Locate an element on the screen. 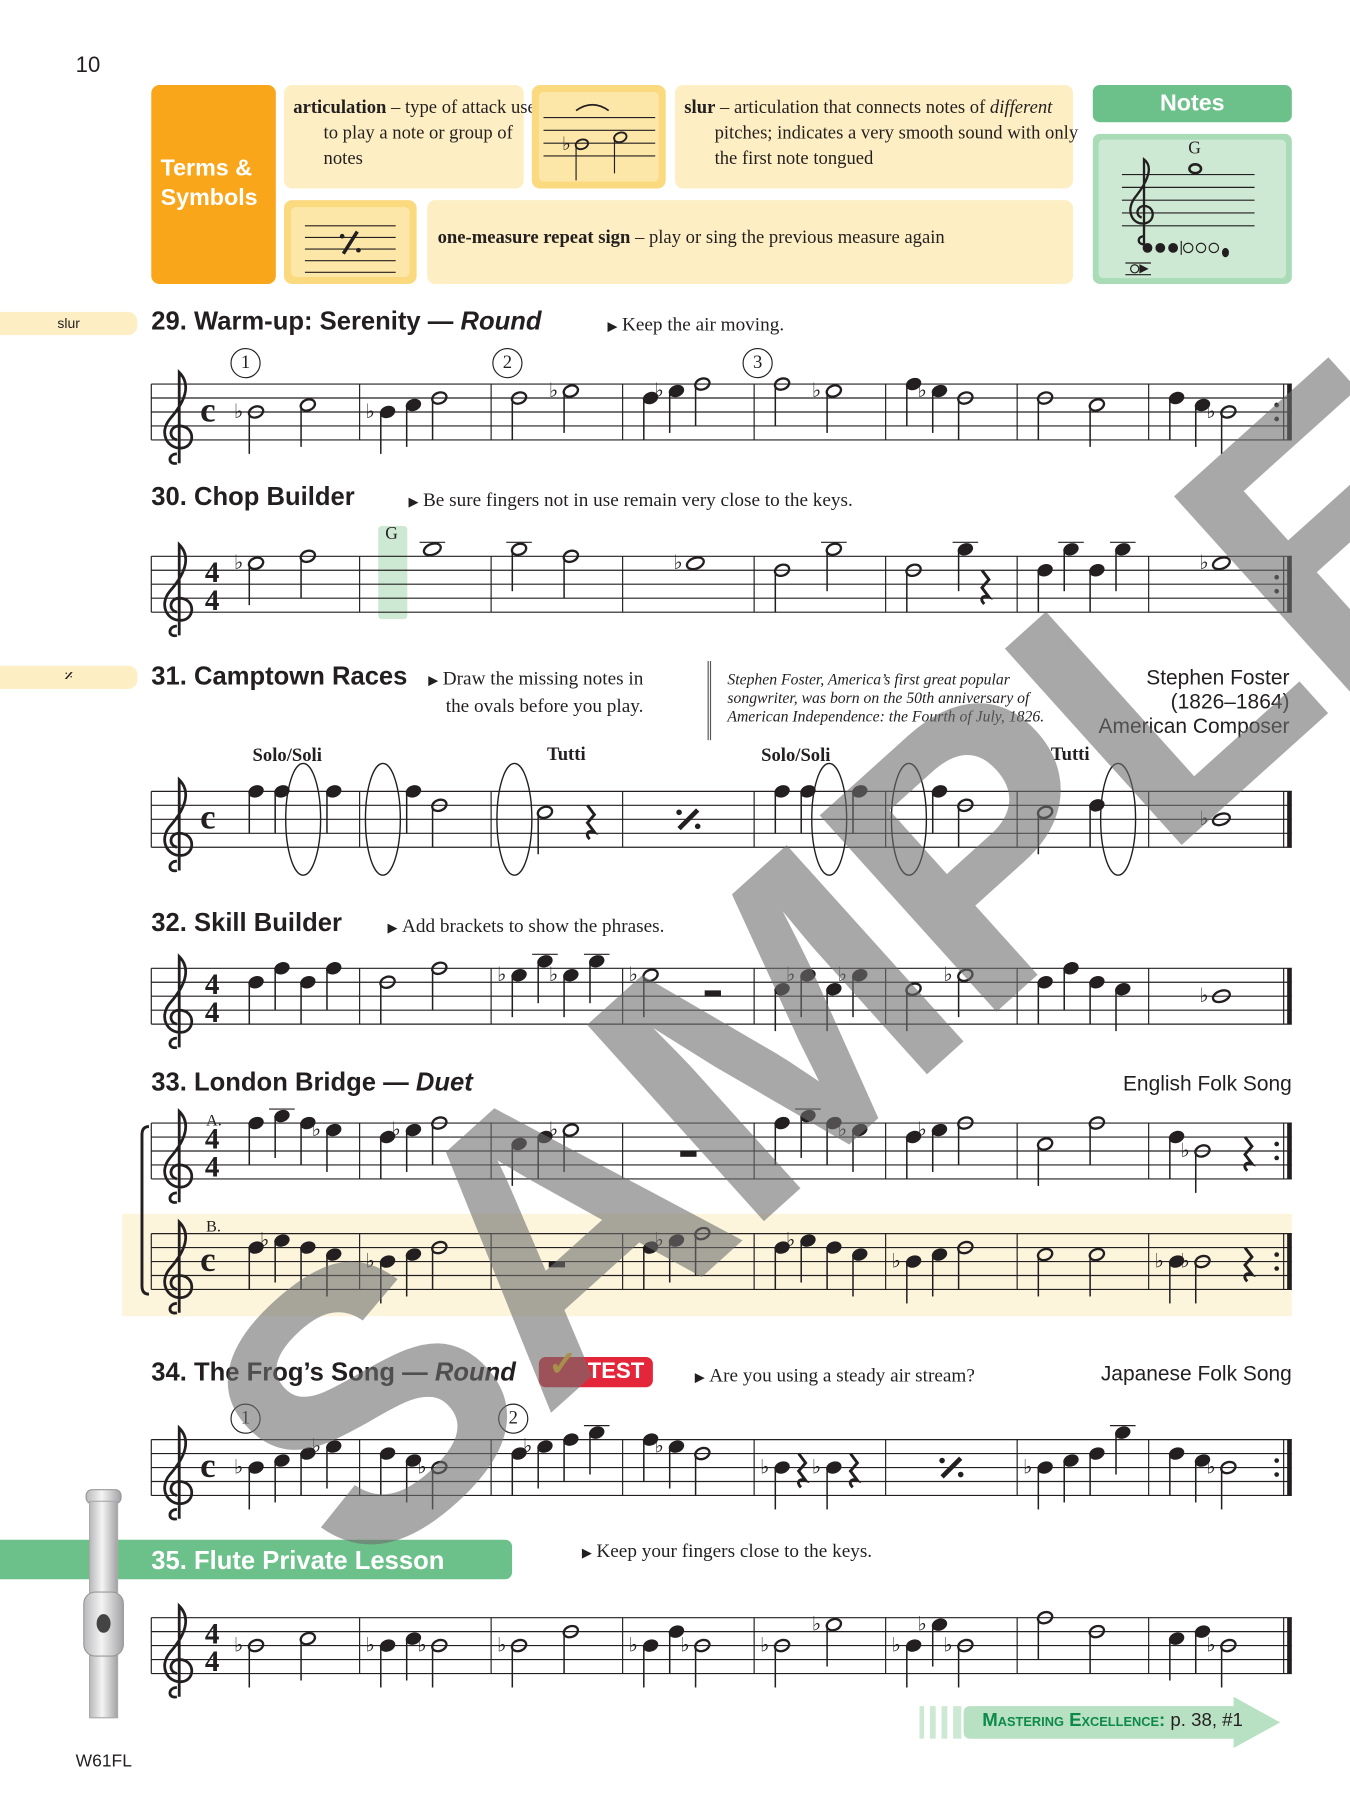 The height and width of the screenshot is (1800, 1350). mastering-excellence-link: Mastering Excellence: p. 38, #1 is located at coordinates (1105, 1722).